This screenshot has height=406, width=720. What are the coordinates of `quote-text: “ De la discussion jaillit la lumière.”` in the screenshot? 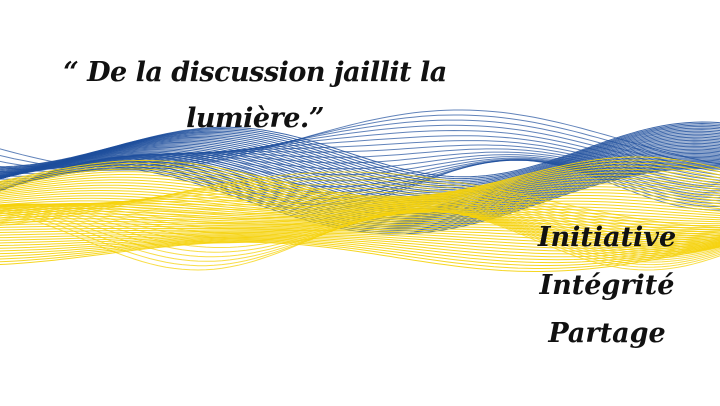 It's located at (255, 96).